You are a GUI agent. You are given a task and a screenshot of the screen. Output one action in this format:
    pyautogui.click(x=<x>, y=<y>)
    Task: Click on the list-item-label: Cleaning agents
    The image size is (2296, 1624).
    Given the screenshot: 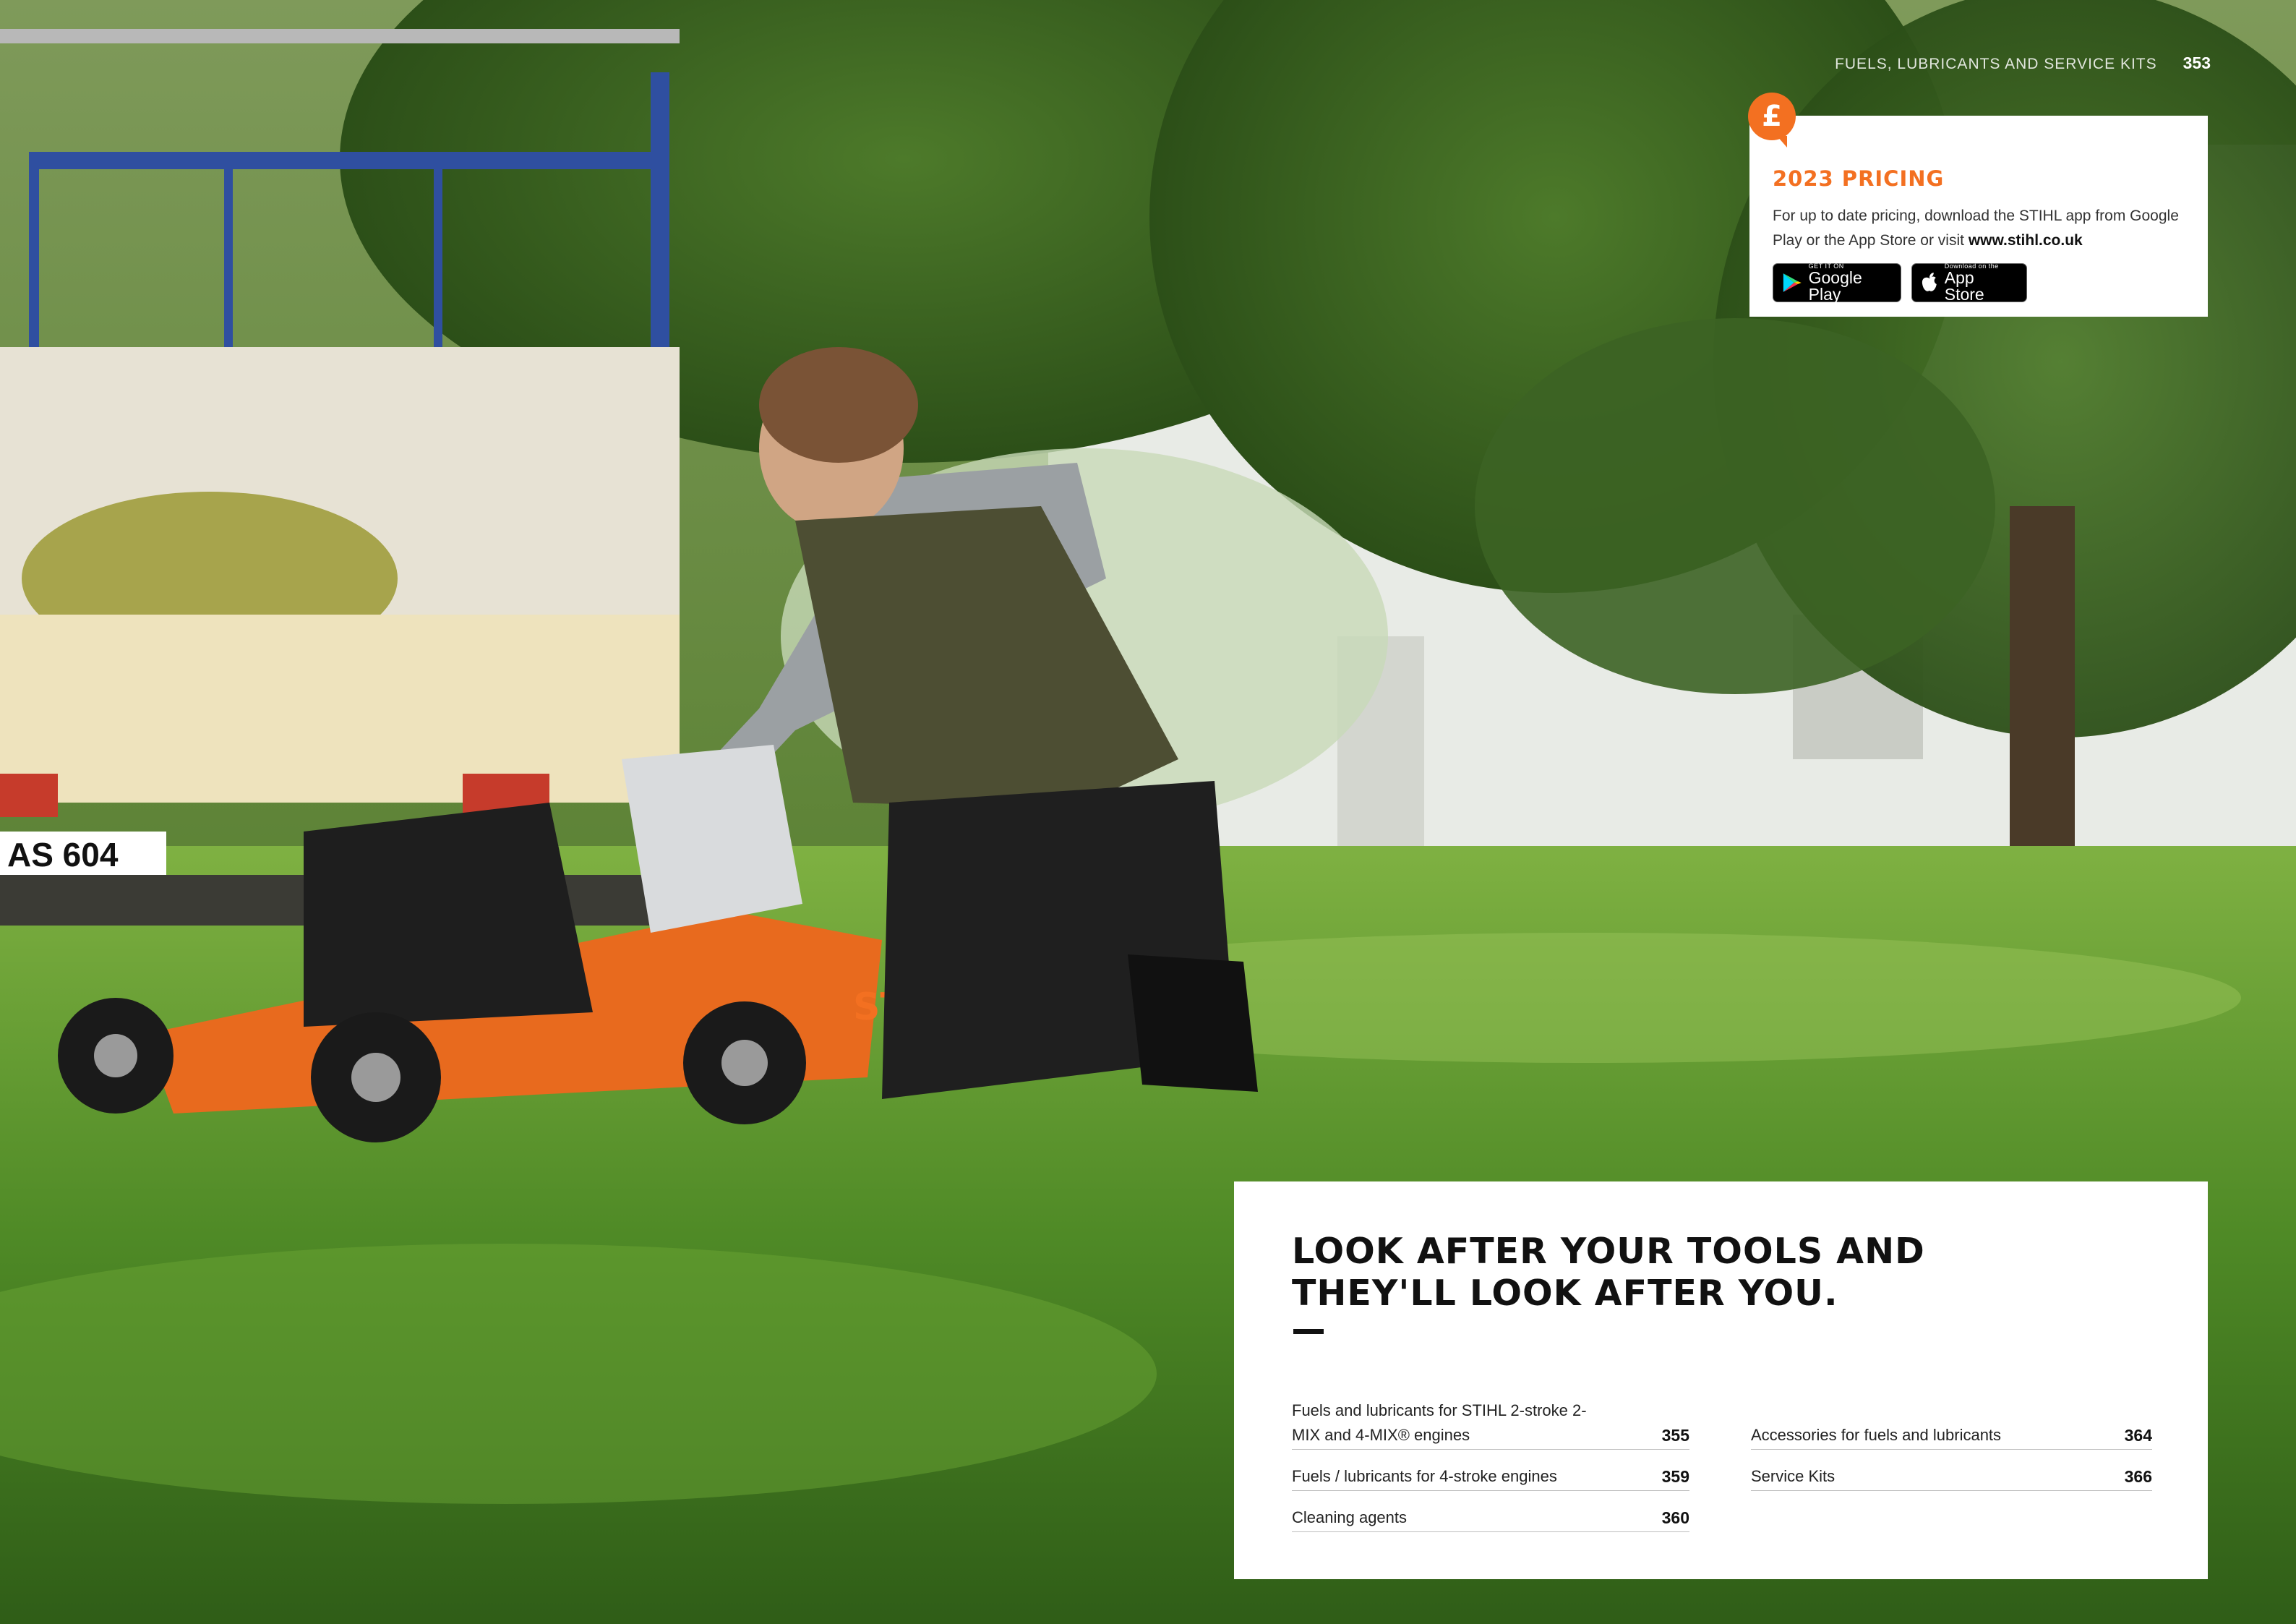 What is the action you would take?
    pyautogui.click(x=1350, y=1517)
    